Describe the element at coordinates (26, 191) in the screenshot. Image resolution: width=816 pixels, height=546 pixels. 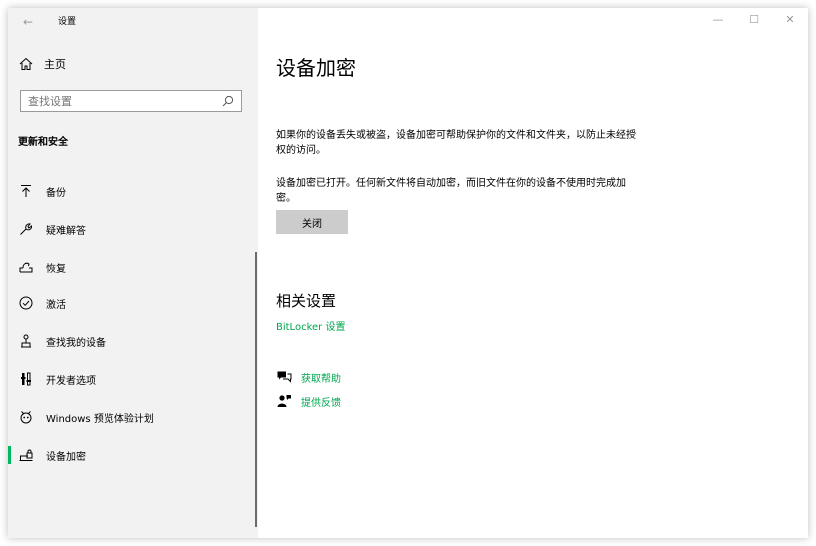
I see `backup-arrow-icon` at that location.